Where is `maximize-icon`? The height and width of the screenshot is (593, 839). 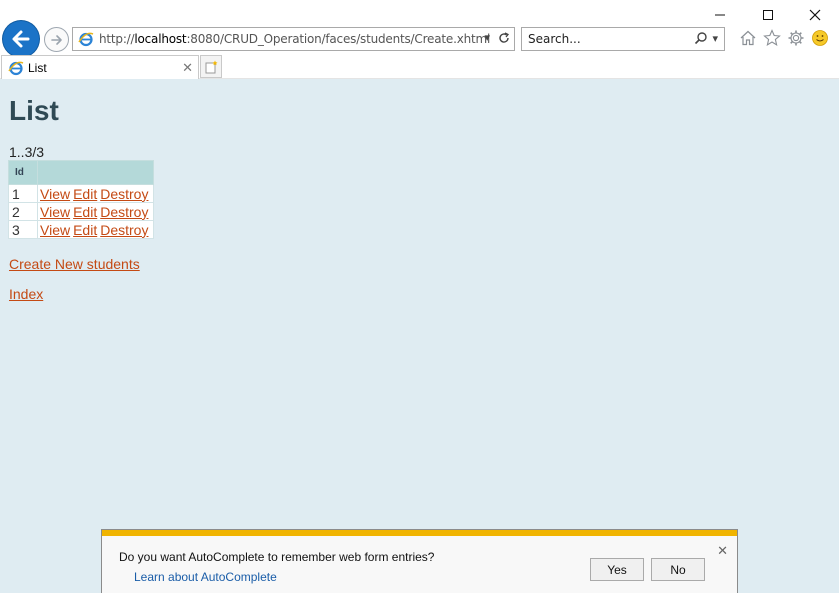 maximize-icon is located at coordinates (768, 15).